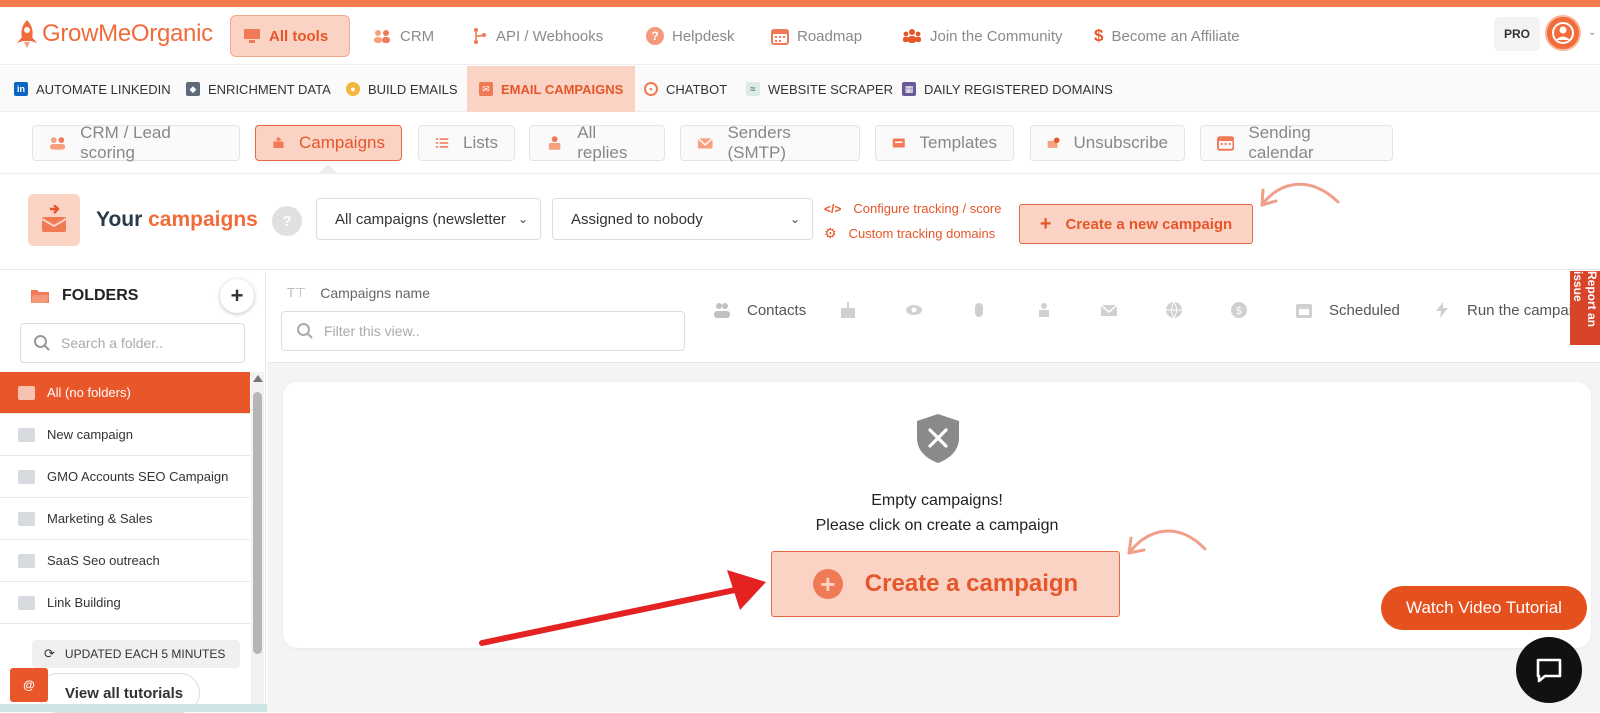  I want to click on tab-all-replies: All replies, so click(597, 142).